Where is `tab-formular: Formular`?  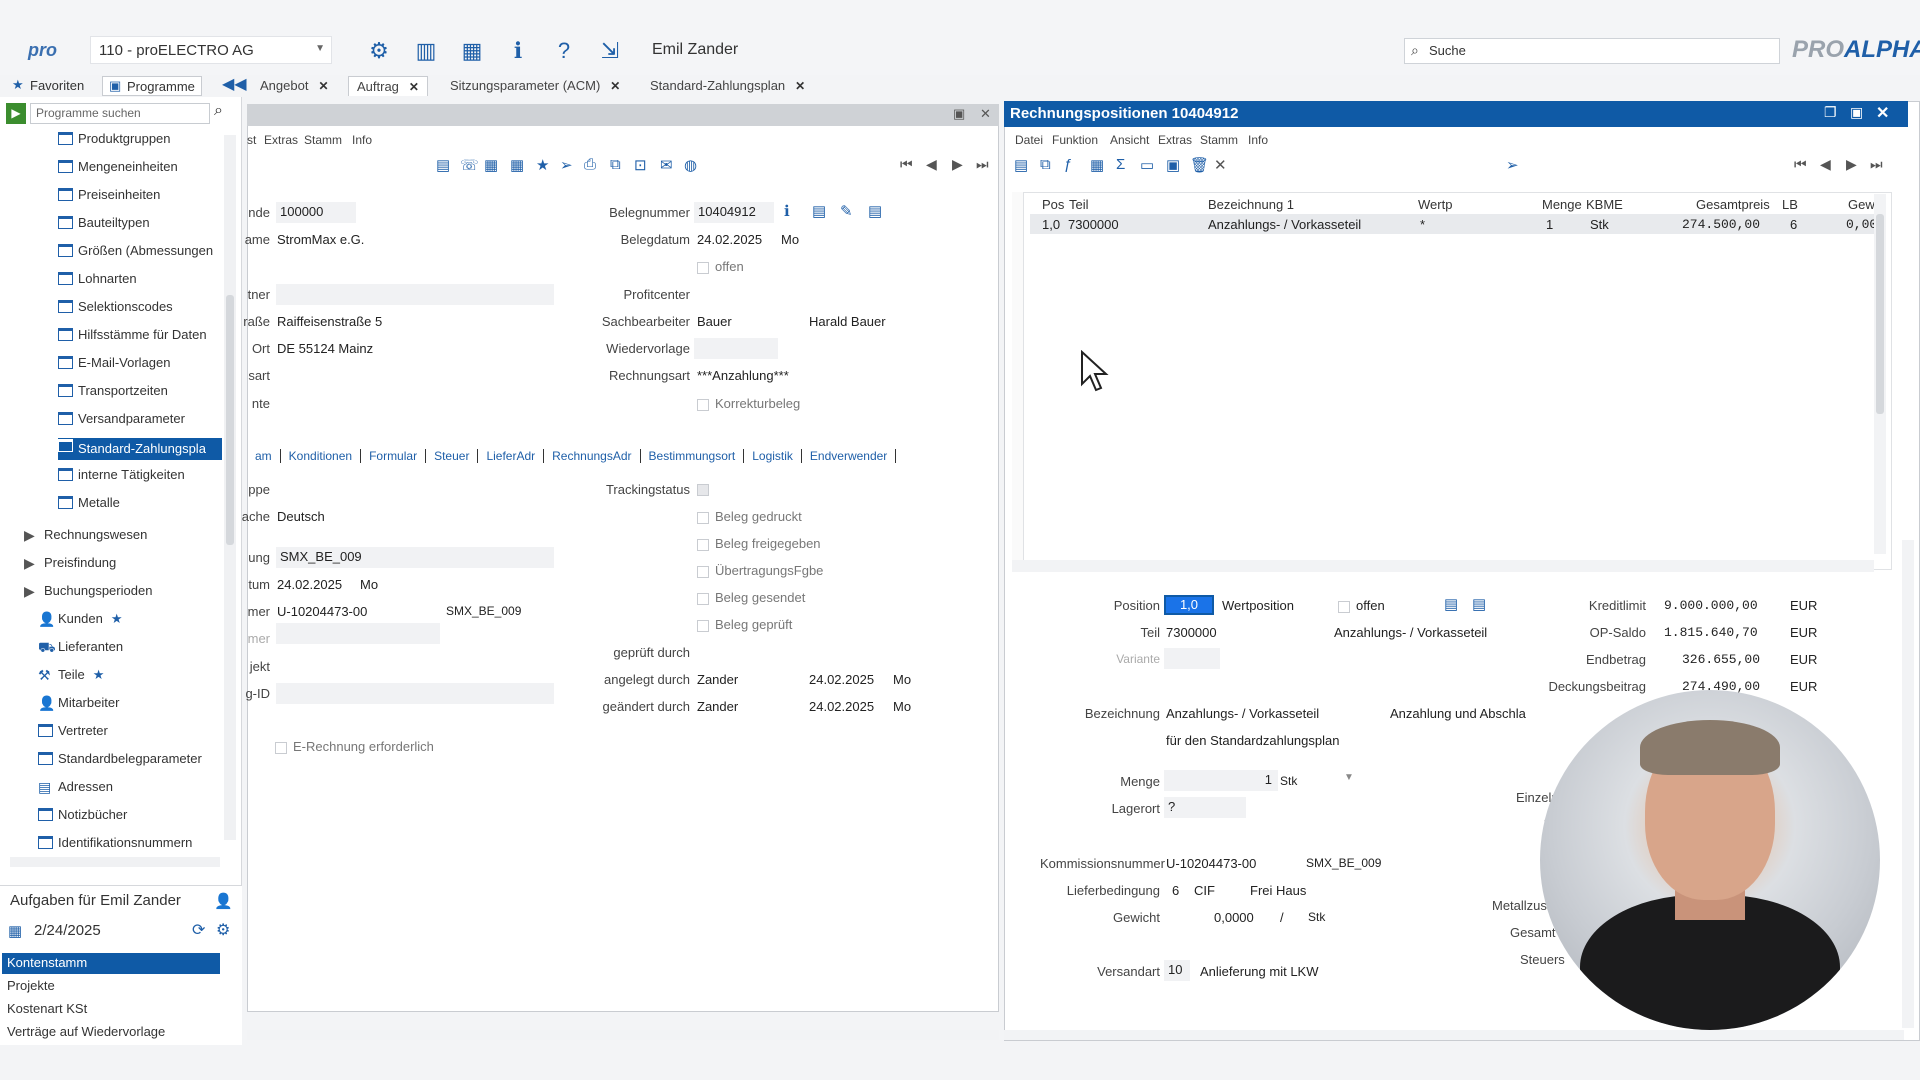 tab-formular: Formular is located at coordinates (394, 456).